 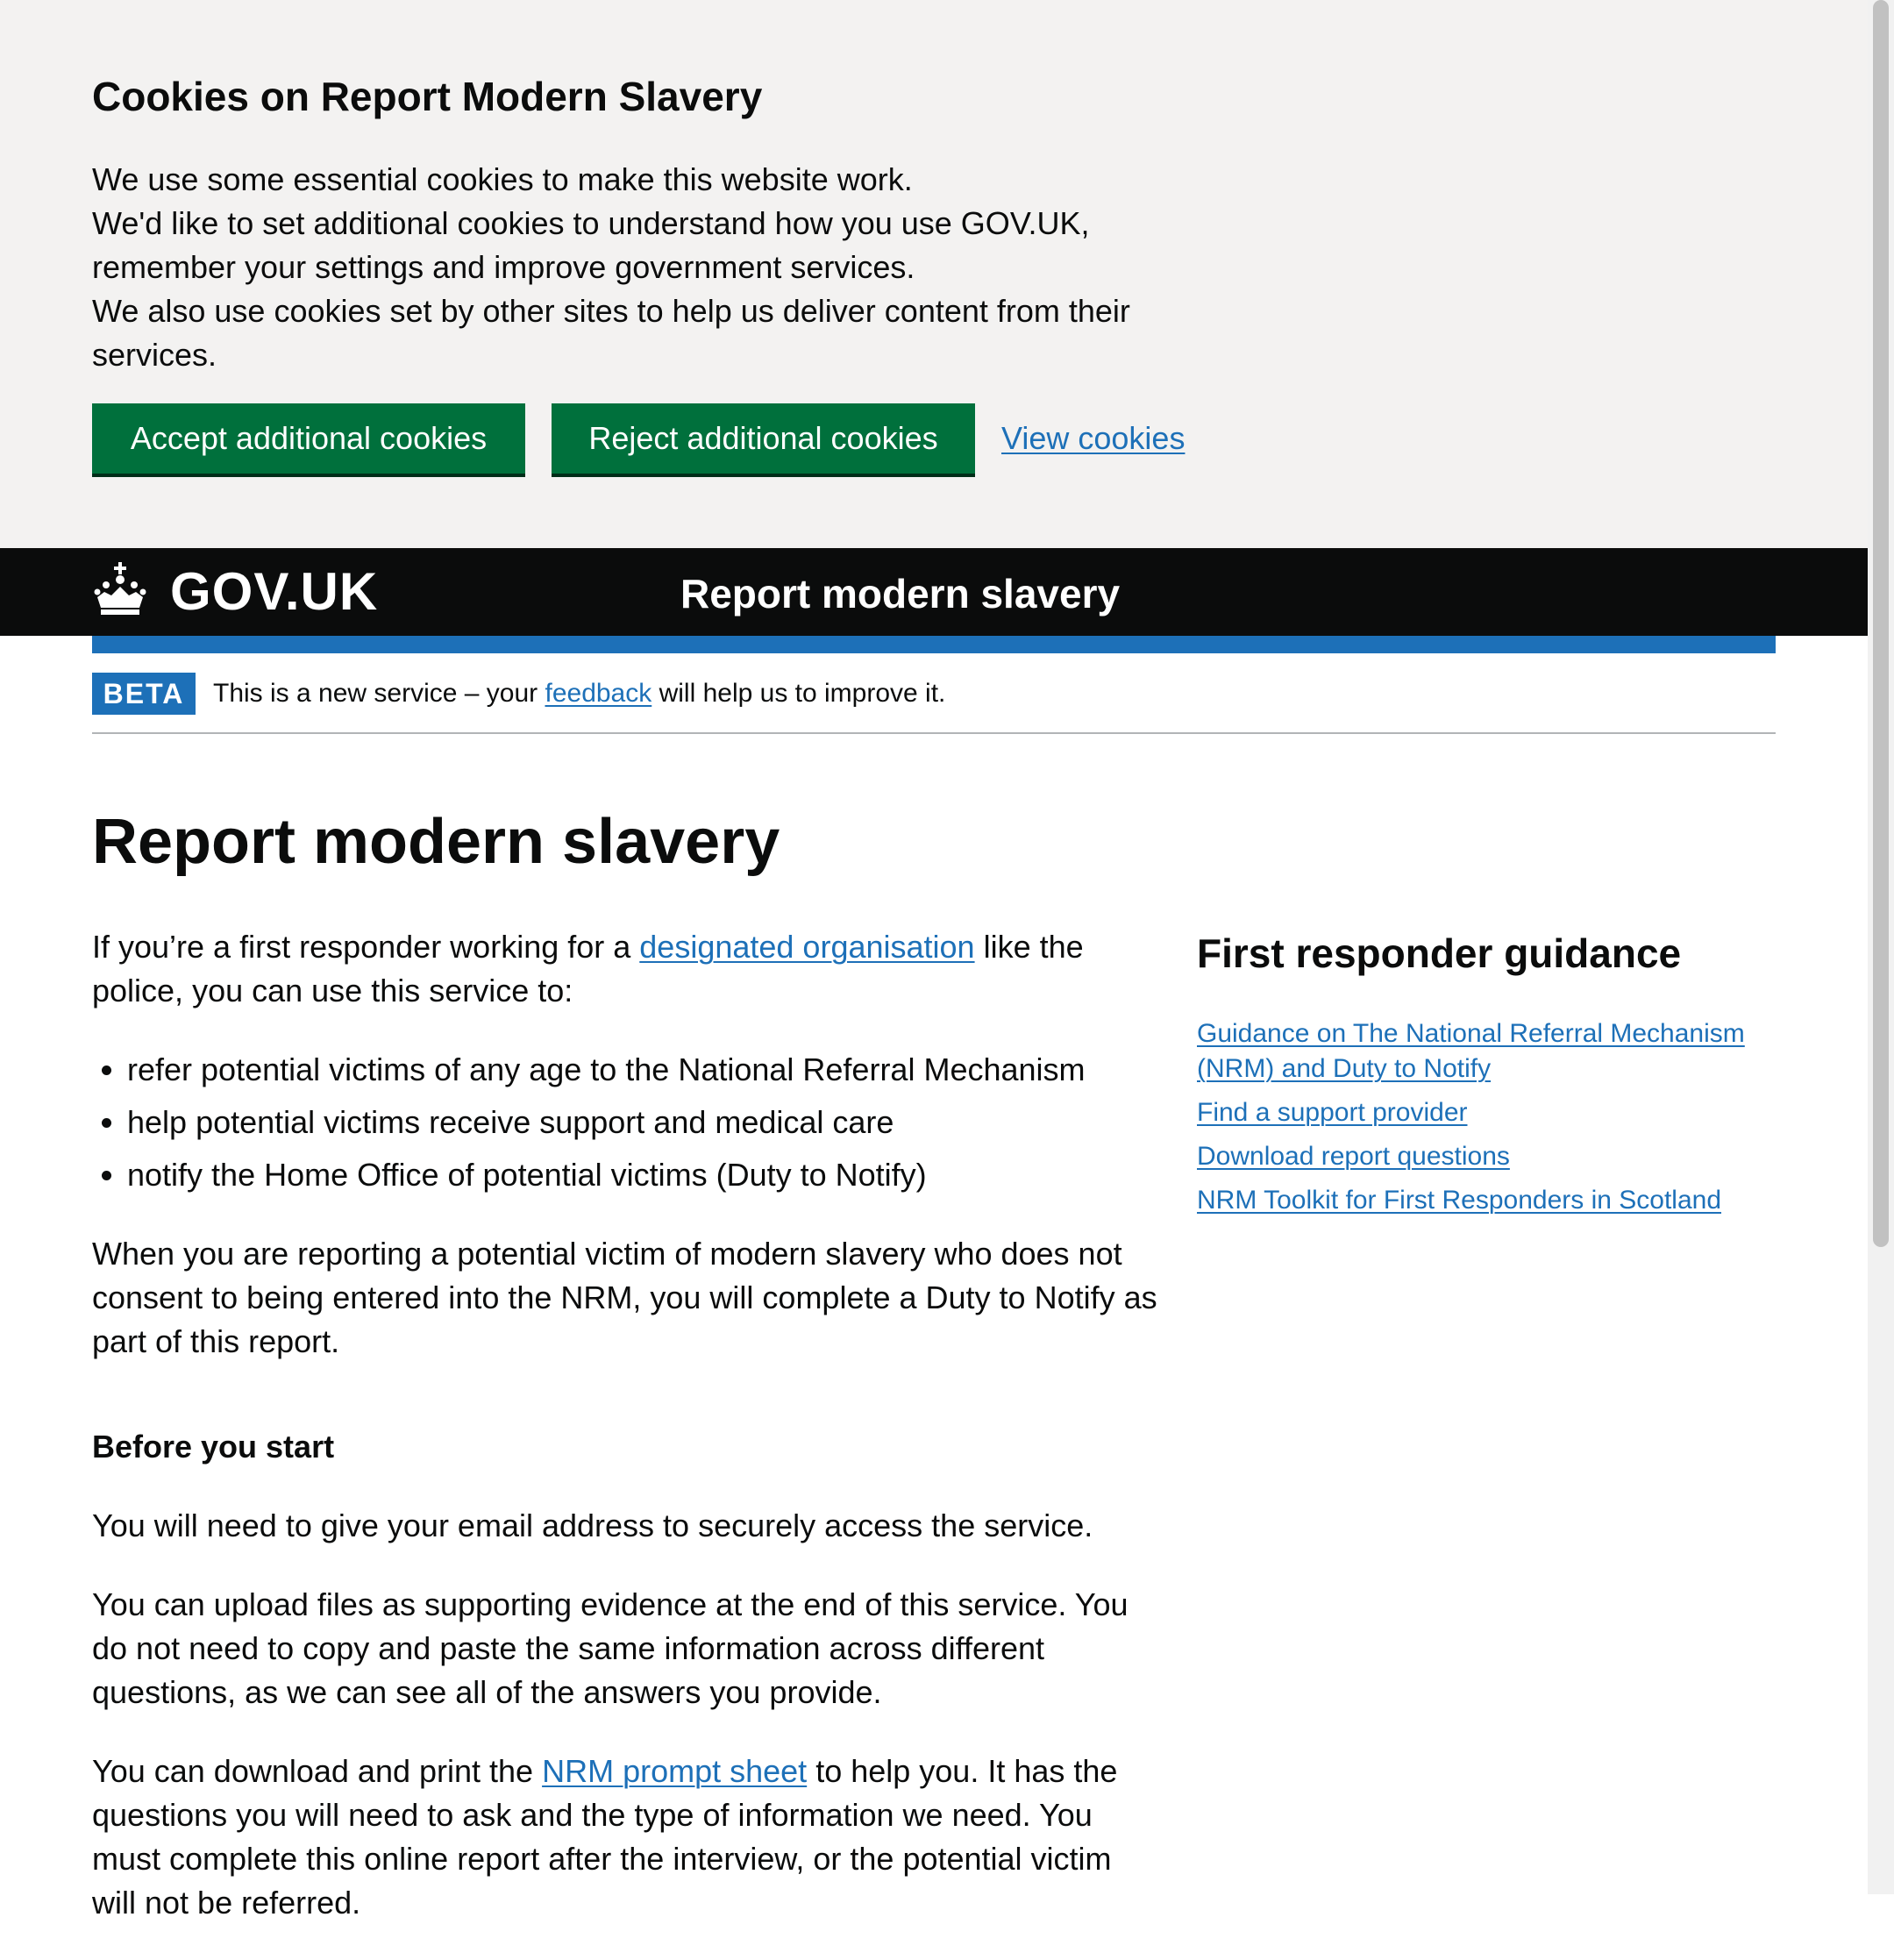 What do you see at coordinates (427, 97) in the screenshot?
I see `cookie-banner-title: Cookies on Report Modern Slavery` at bounding box center [427, 97].